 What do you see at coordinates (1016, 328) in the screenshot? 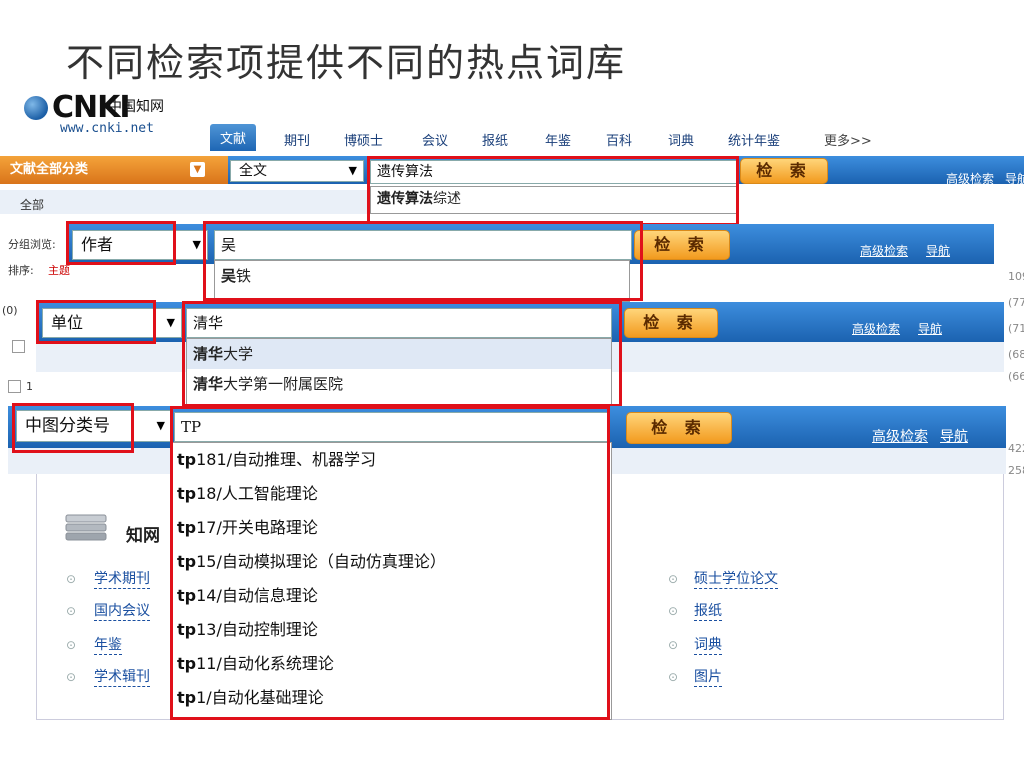
I see `side-count: (71` at bounding box center [1016, 328].